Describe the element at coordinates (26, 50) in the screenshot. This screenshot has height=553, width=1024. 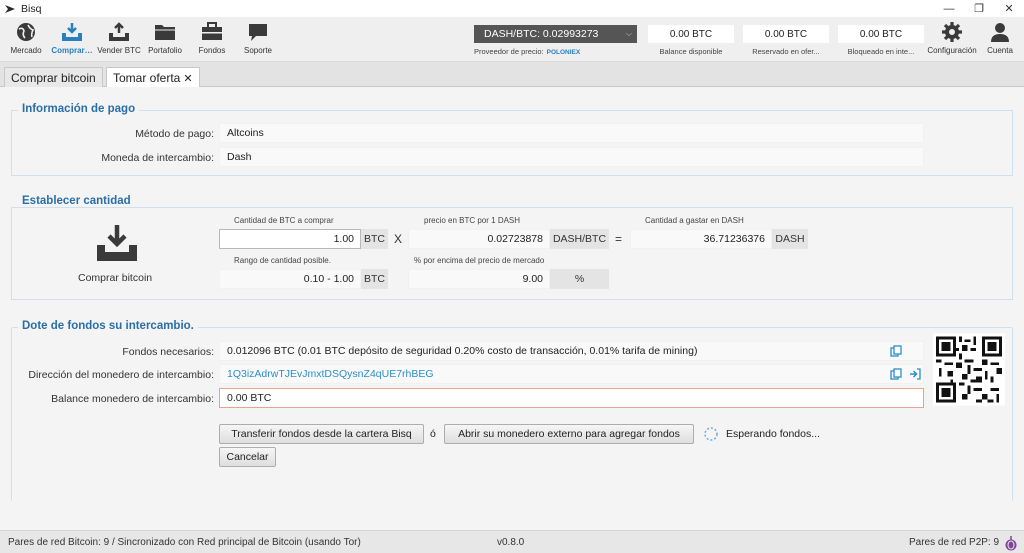
I see `nav-mercado-label: Mercado` at that location.